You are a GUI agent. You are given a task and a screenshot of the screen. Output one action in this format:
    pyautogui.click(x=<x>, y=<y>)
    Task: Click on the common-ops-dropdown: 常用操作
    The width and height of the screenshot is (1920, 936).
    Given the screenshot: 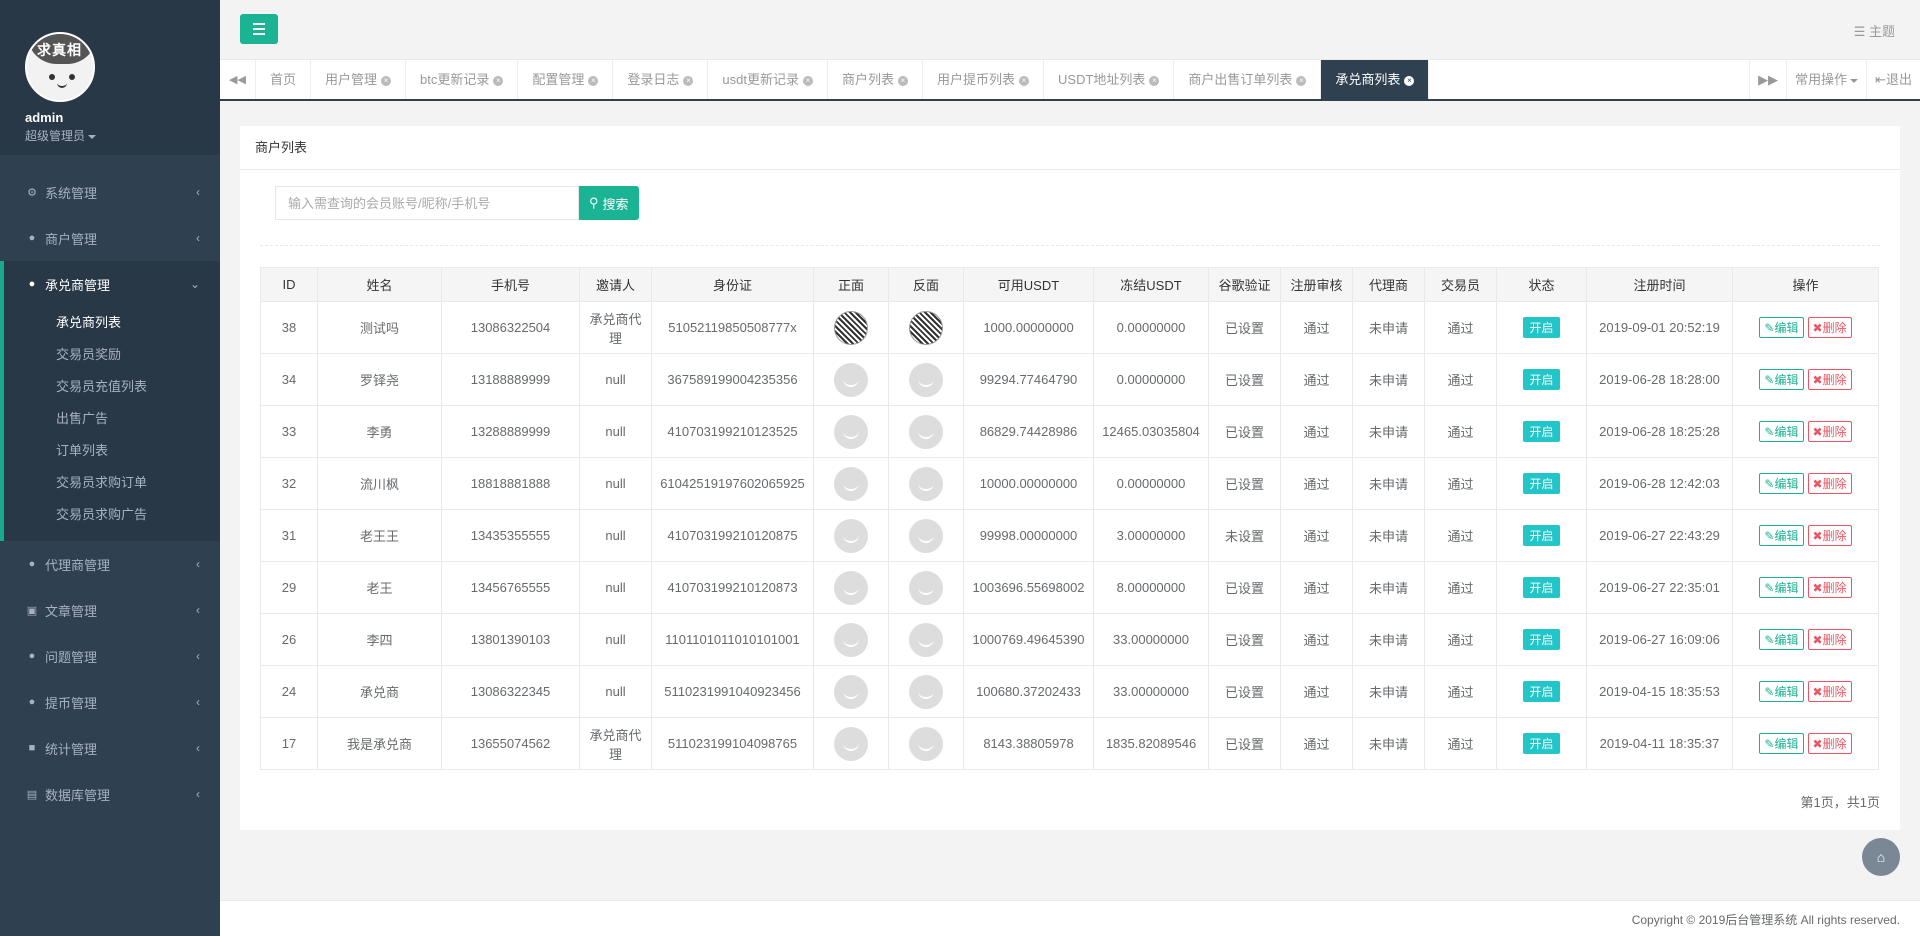 What is the action you would take?
    pyautogui.click(x=1826, y=79)
    